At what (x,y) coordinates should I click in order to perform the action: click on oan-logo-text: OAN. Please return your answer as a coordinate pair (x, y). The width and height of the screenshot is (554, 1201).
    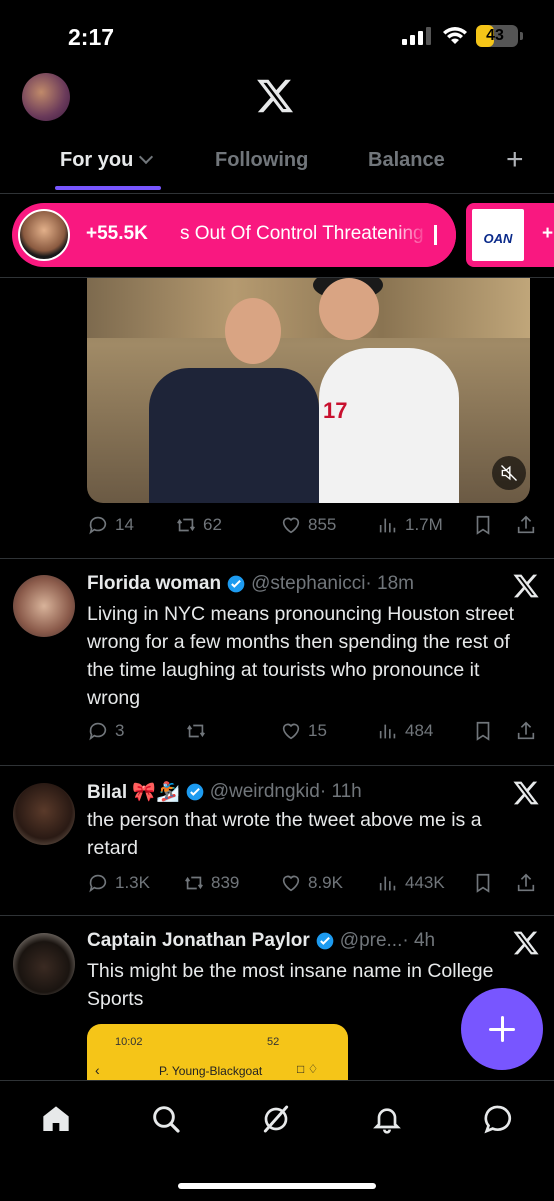
    Looking at the image, I should click on (498, 238).